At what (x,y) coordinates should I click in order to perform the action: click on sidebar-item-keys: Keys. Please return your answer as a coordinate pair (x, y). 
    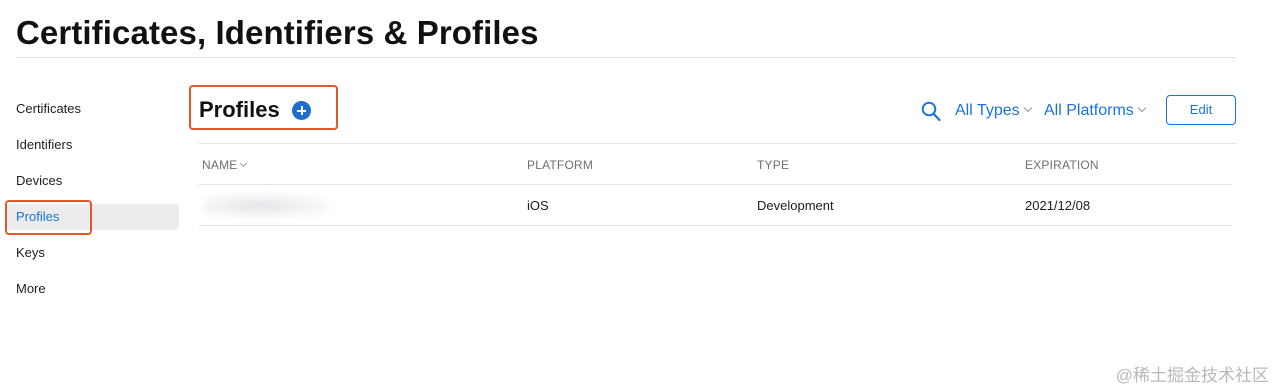
    Looking at the image, I should click on (92, 253).